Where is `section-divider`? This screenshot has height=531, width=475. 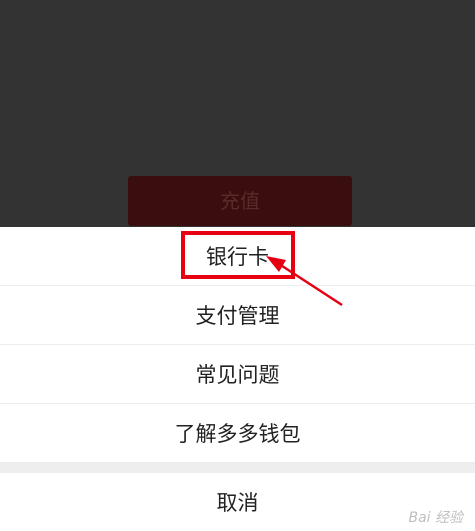
section-divider is located at coordinates (237, 468).